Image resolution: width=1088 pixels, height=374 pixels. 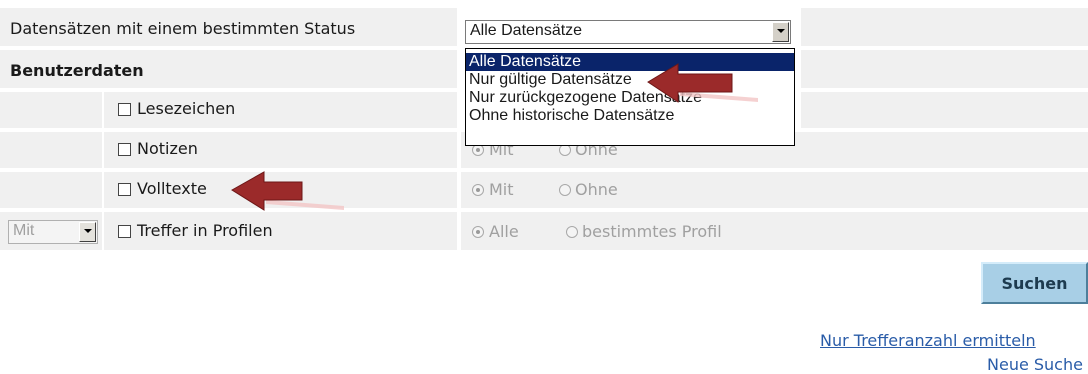 What do you see at coordinates (944, 27) in the screenshot?
I see `row-status-right-cell` at bounding box center [944, 27].